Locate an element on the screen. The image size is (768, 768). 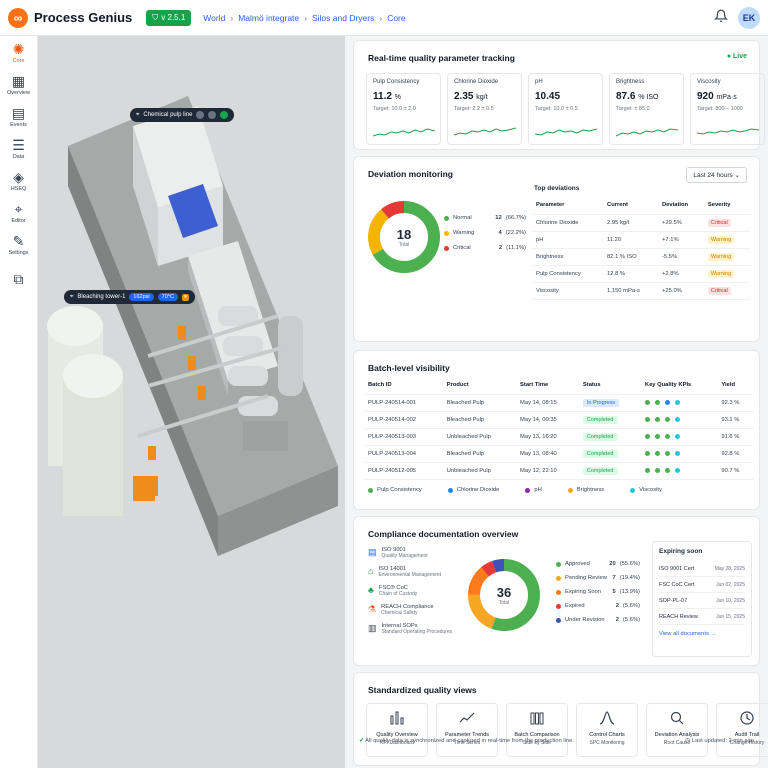
kpi-dots is located at coordinates (678, 470).